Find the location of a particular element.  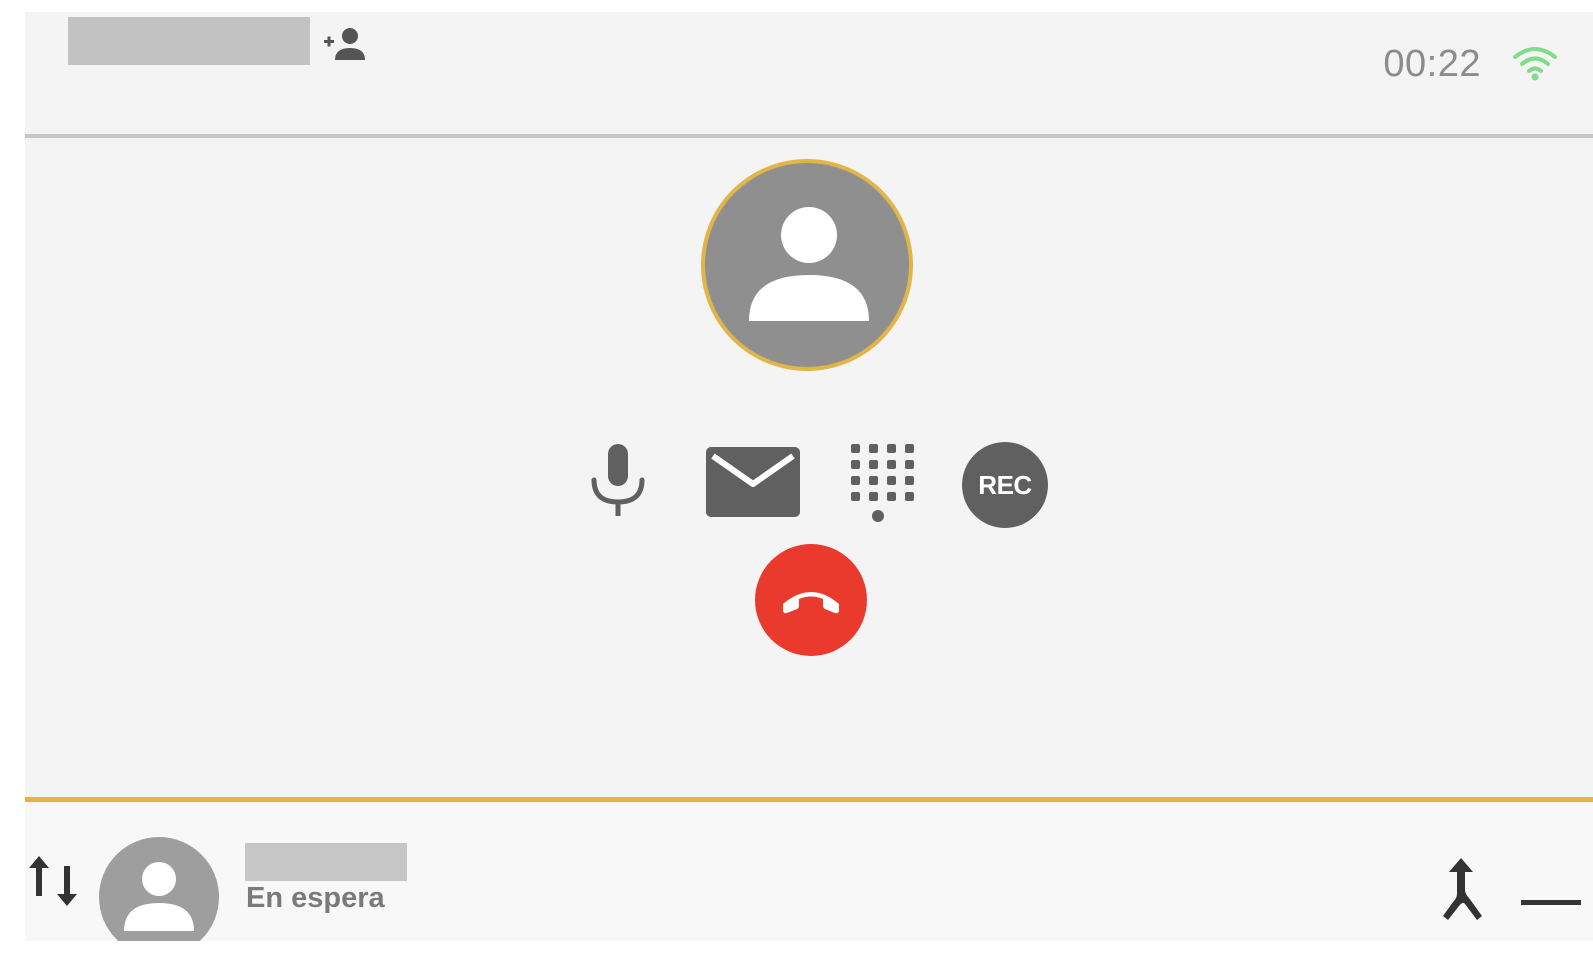

call-timer: 00:22 is located at coordinates (1432, 64).